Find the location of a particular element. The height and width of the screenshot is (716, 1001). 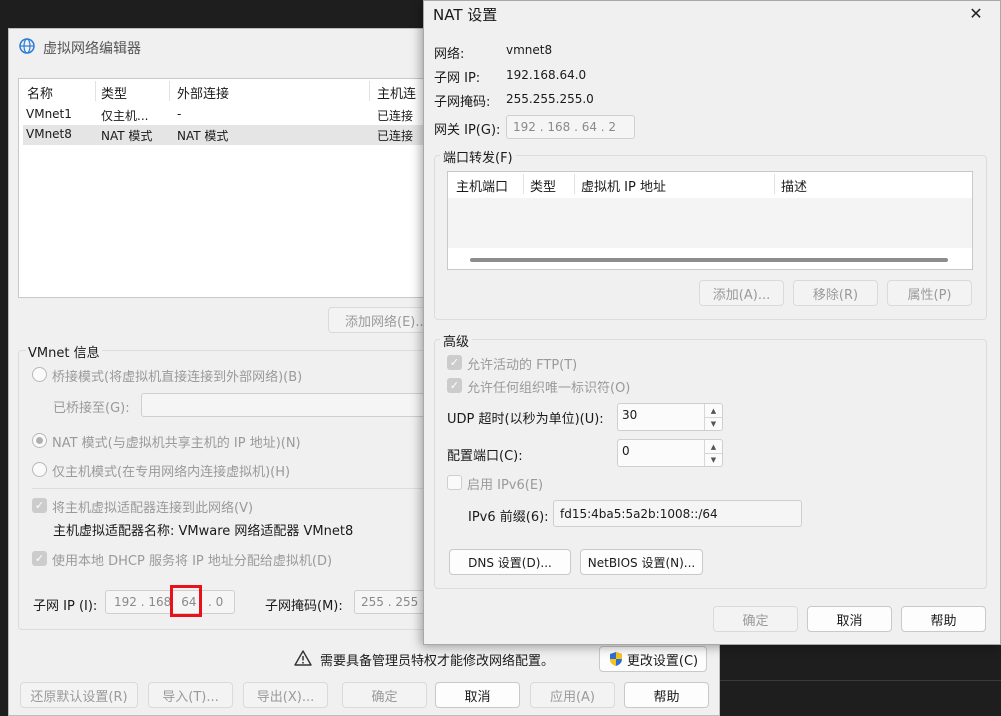

enable-ipv6-checkbox is located at coordinates (454, 482).